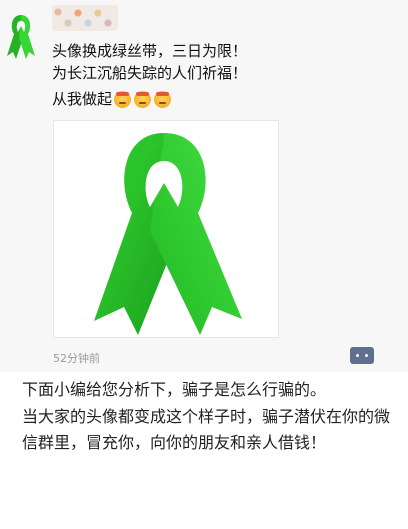  I want to click on avatar, so click(21, 36).